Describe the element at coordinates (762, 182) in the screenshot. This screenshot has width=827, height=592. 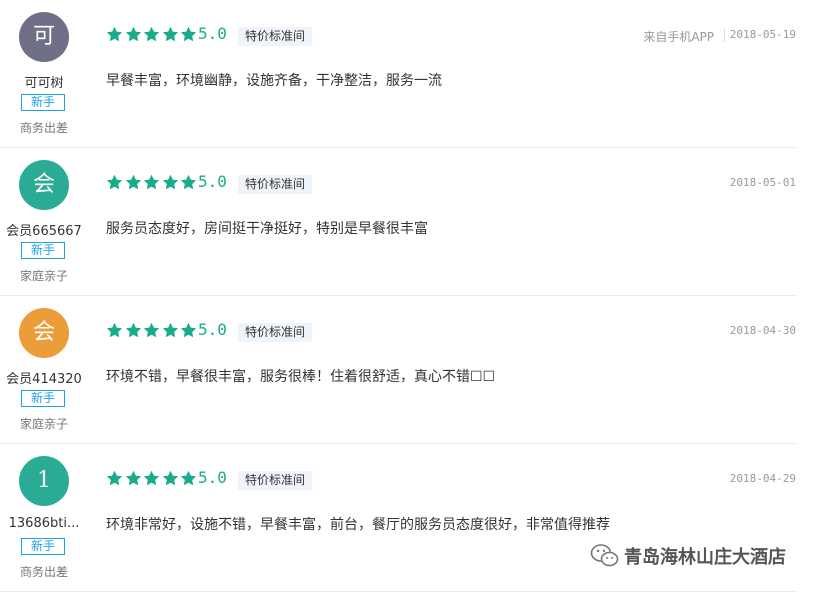
I see `review-date: 2018-05-01` at that location.